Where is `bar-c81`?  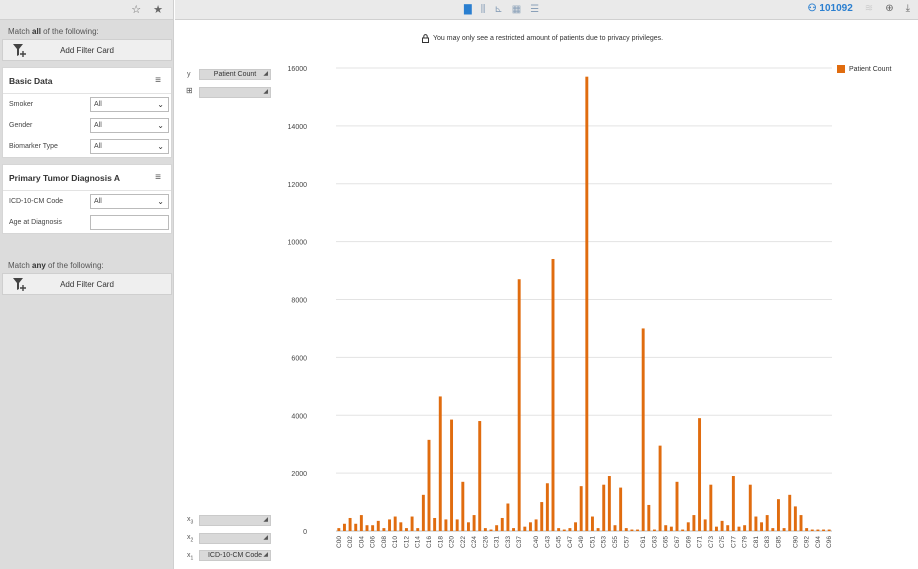
bar-c81 is located at coordinates (756, 523).